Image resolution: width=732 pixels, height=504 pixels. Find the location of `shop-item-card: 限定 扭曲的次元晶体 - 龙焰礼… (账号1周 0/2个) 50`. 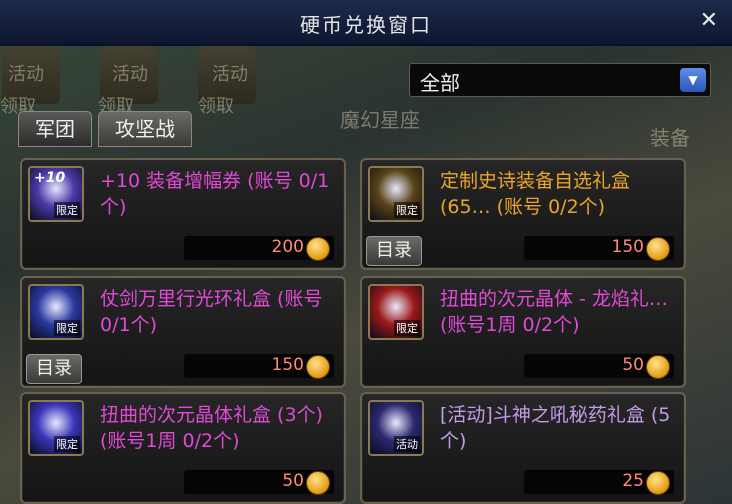

shop-item-card: 限定 扭曲的次元晶体 - 龙焰礼… (账号1周 0/2个) 50 is located at coordinates (523, 332).